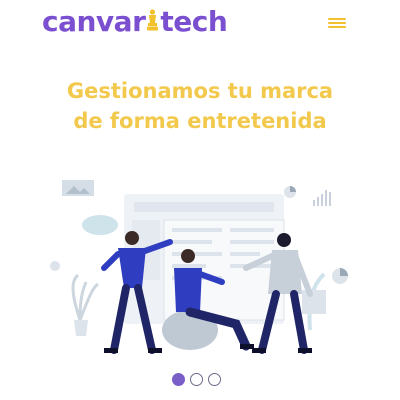 The image size is (400, 400). What do you see at coordinates (337, 23) in the screenshot?
I see `hamburger-menu-icon` at bounding box center [337, 23].